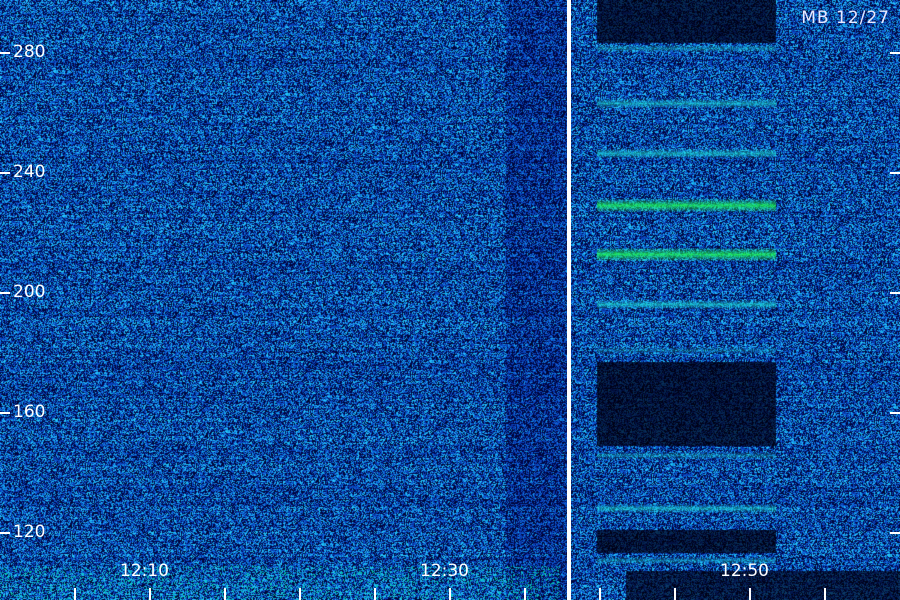  Describe the element at coordinates (845, 18) in the screenshot. I see `caption-label: MB 12/27` at that location.